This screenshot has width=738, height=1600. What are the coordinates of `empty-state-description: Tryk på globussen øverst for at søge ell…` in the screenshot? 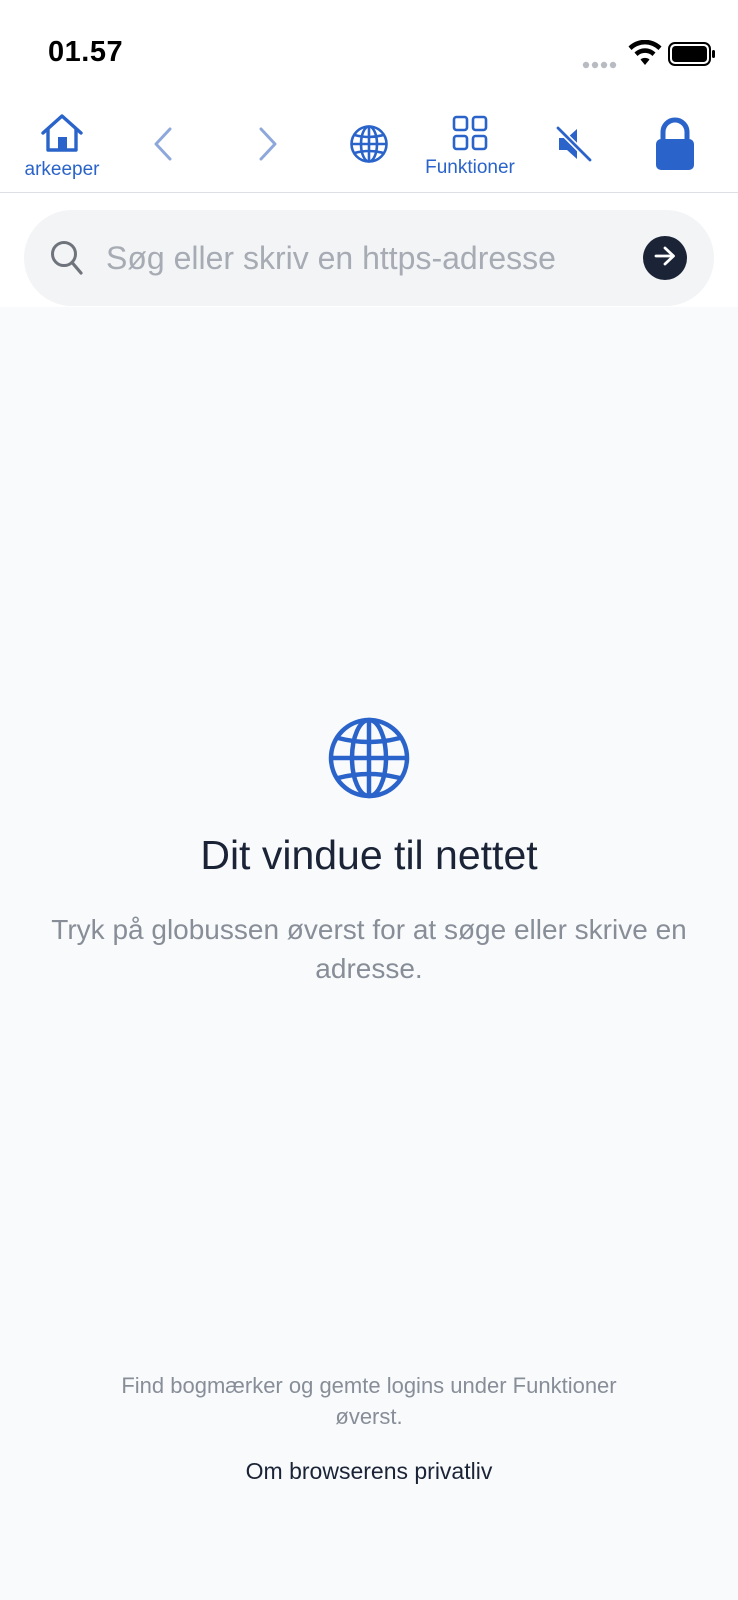 It's located at (369, 949).